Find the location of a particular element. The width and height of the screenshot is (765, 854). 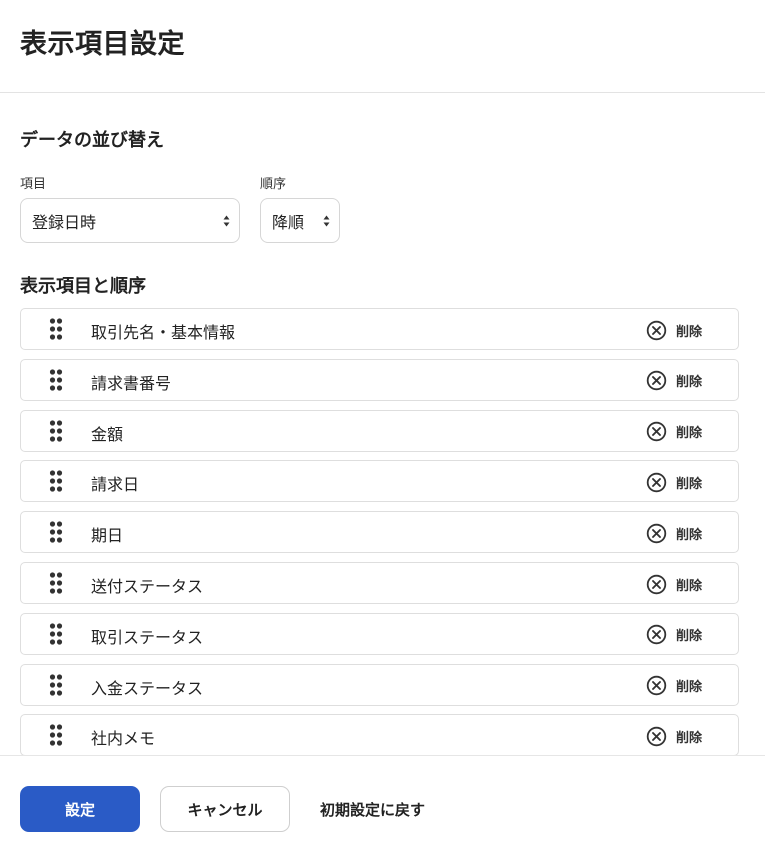

column-row: 取引ステータス 削除 is located at coordinates (379, 633).